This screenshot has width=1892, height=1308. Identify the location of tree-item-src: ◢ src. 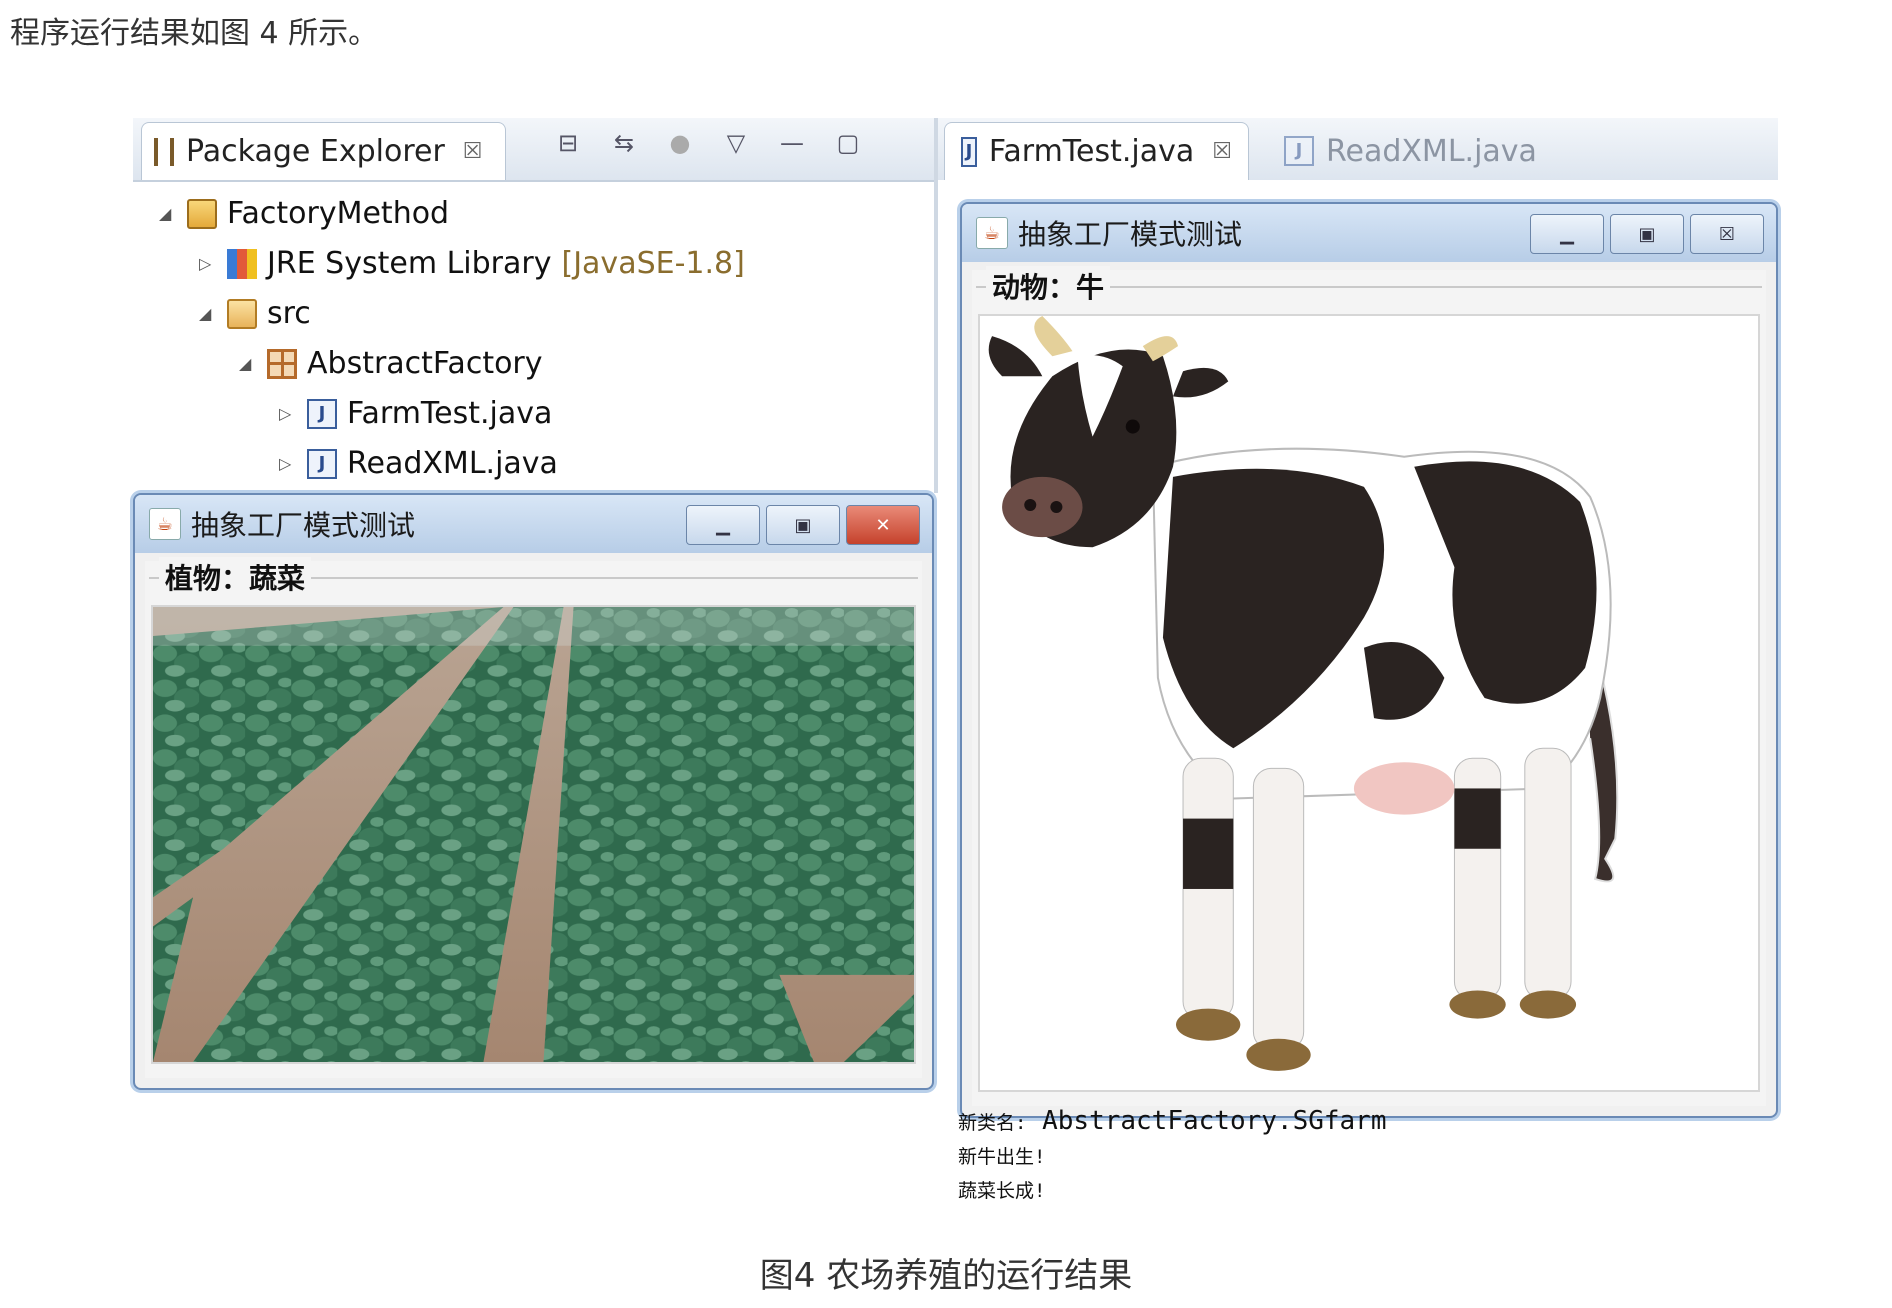
(255, 313).